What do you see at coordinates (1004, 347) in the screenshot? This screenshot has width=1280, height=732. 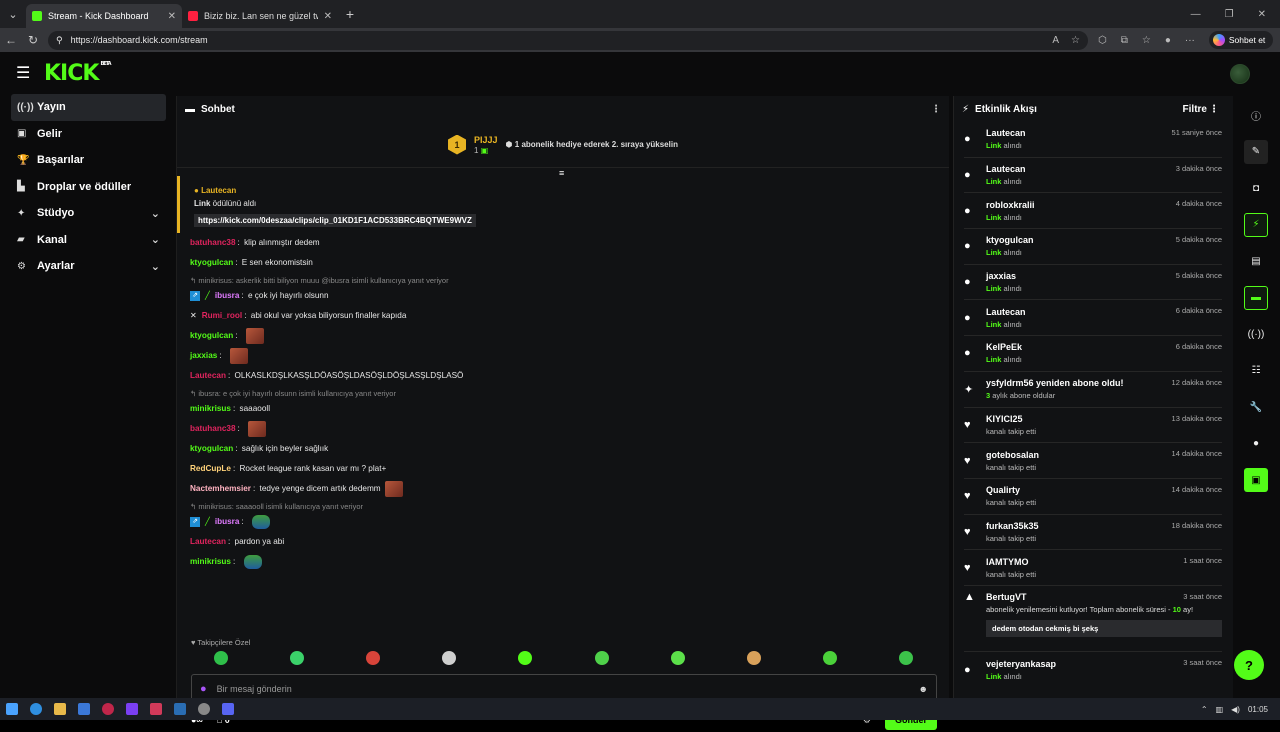 I see `feed-user: KelPeEk` at bounding box center [1004, 347].